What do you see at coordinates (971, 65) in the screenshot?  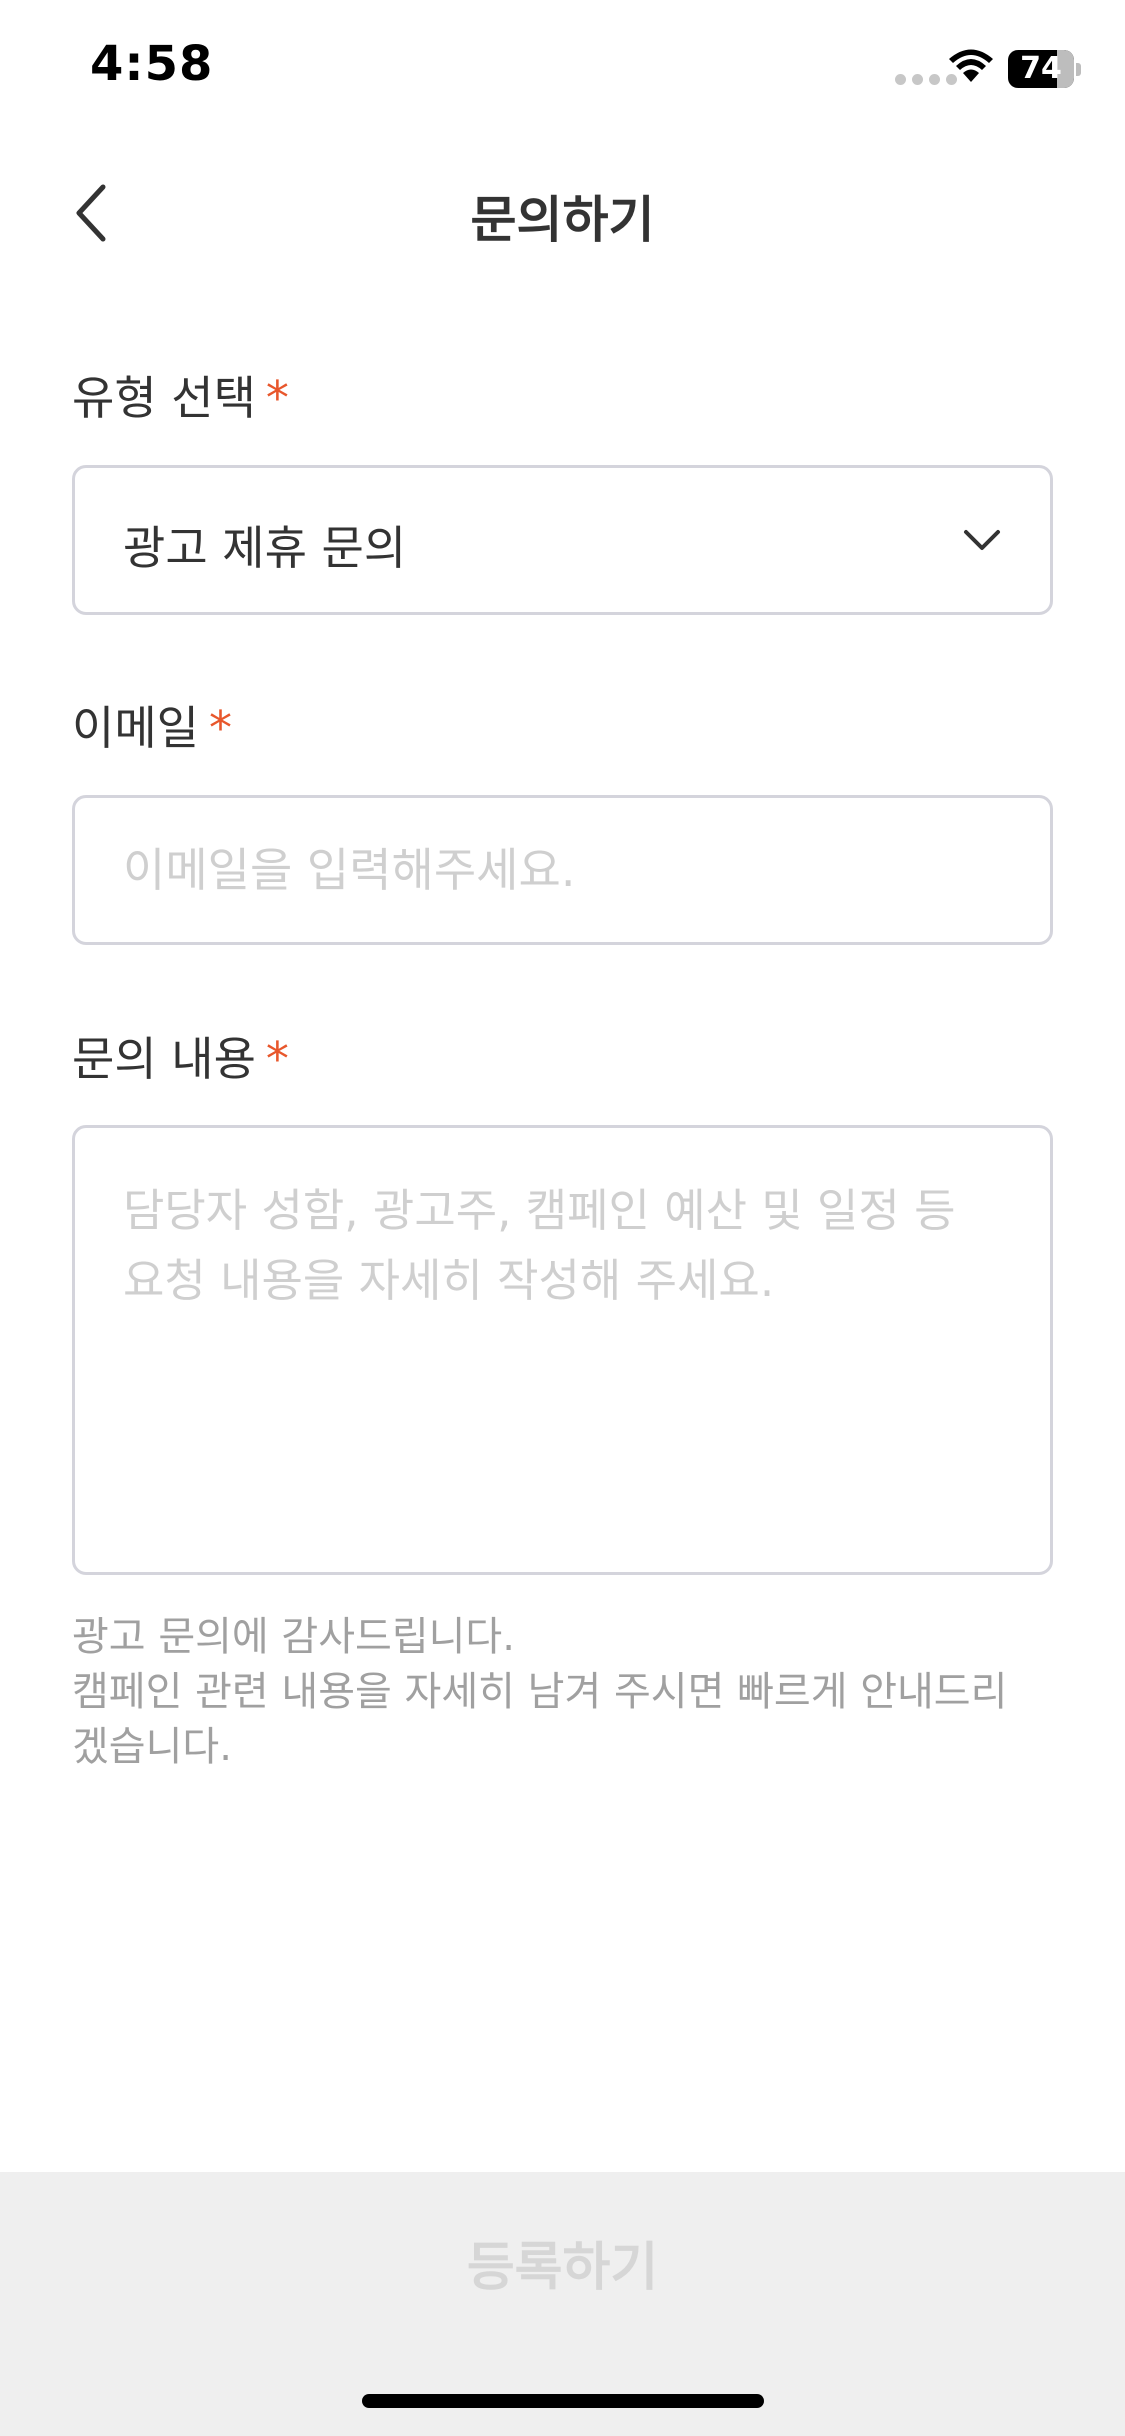 I see `wifi-icon` at bounding box center [971, 65].